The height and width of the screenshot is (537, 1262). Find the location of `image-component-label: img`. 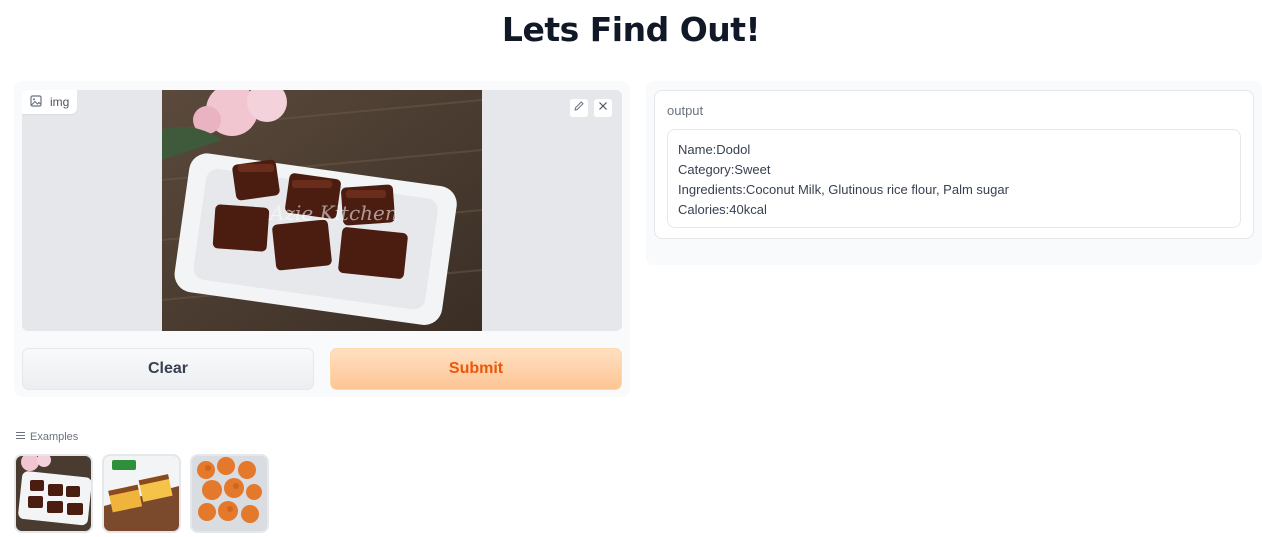

image-component-label: img is located at coordinates (50, 102).